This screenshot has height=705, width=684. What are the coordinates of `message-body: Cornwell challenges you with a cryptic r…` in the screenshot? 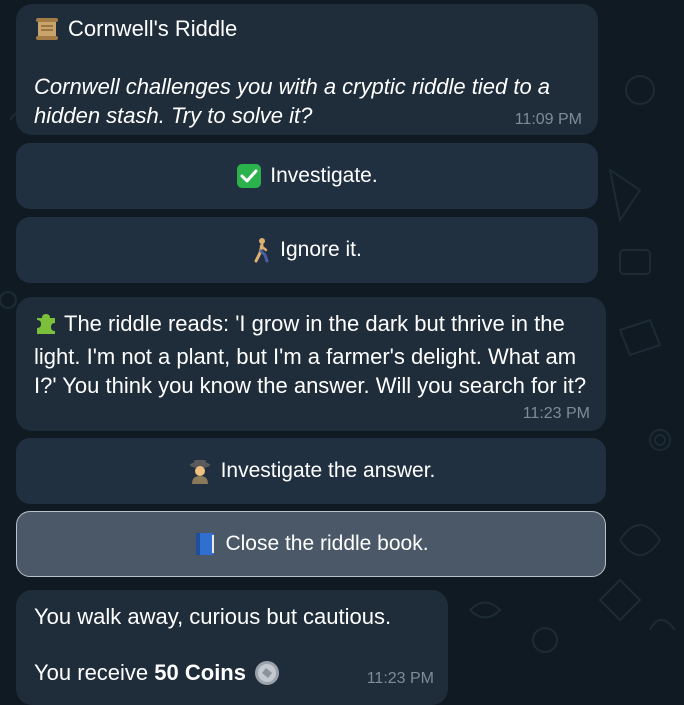 It's located at (292, 101).